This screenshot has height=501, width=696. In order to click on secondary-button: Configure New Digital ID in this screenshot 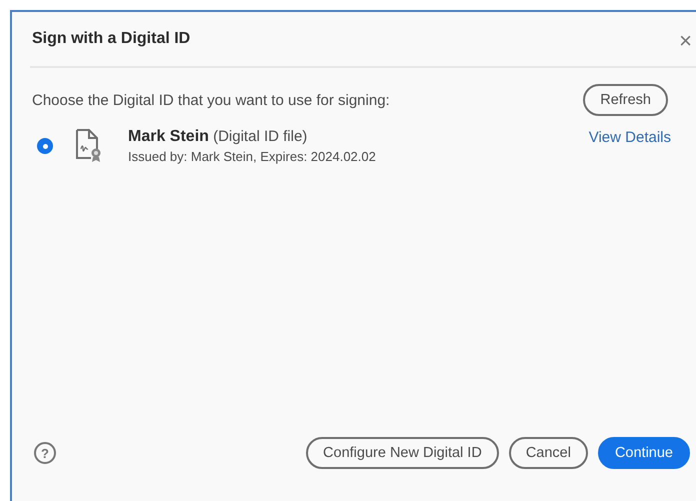, I will do `click(402, 453)`.